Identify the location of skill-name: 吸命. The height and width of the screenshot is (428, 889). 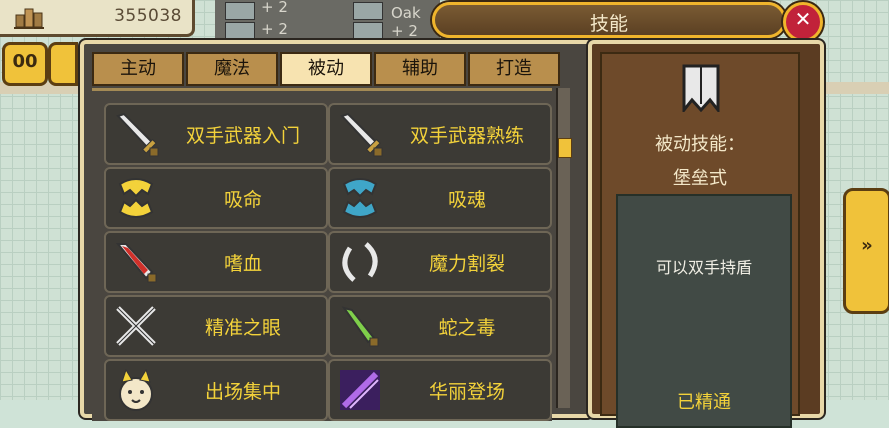
(242, 200).